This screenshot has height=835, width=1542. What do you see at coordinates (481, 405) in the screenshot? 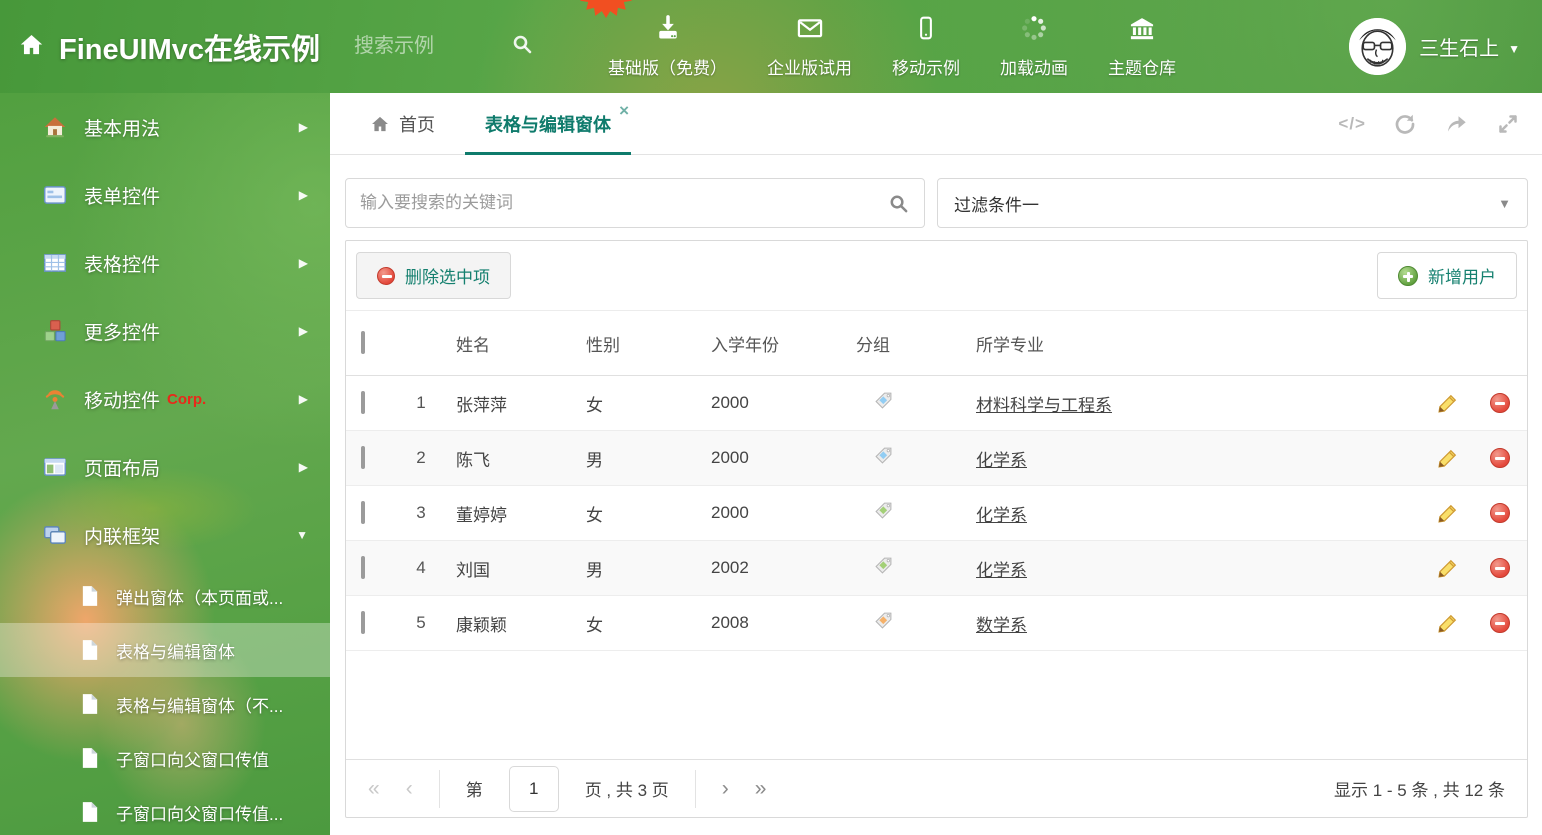
I see `cell-name: 张萍萍` at bounding box center [481, 405].